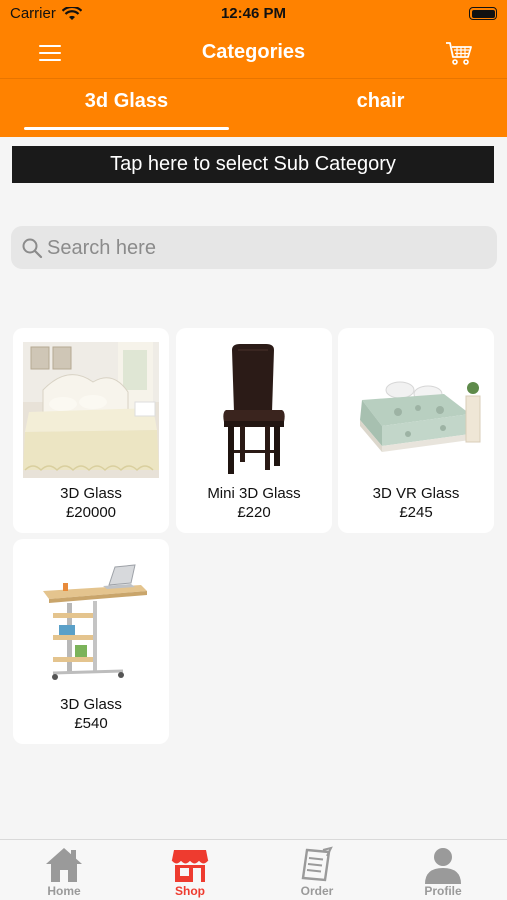 This screenshot has width=507, height=900. Describe the element at coordinates (190, 891) in the screenshot. I see `tab-shop-label: Shop` at that location.